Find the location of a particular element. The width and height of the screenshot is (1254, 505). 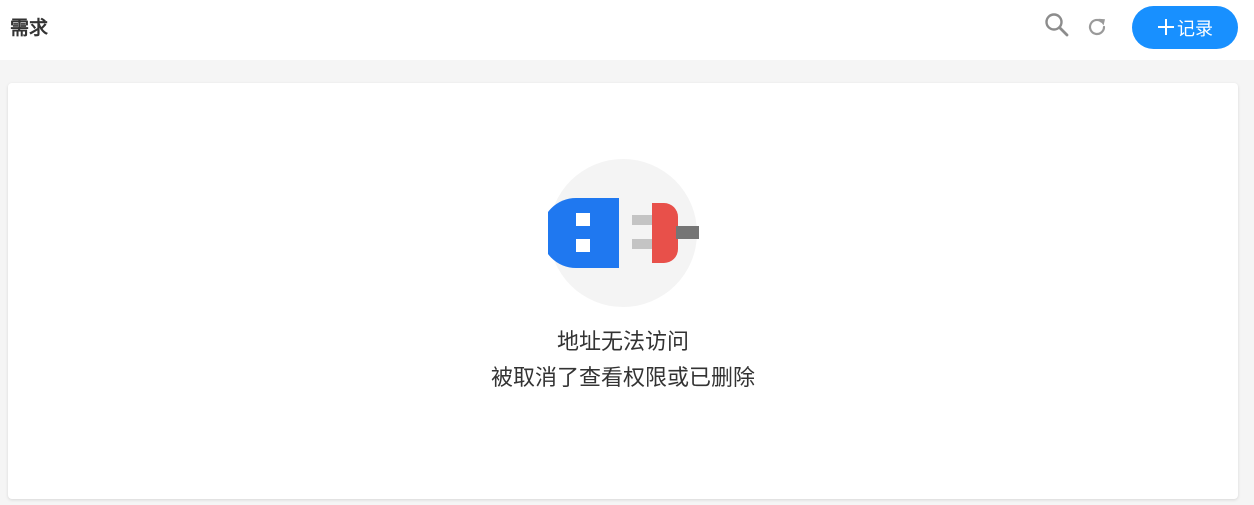

error-title: 地址无法访问 is located at coordinates (622, 342).